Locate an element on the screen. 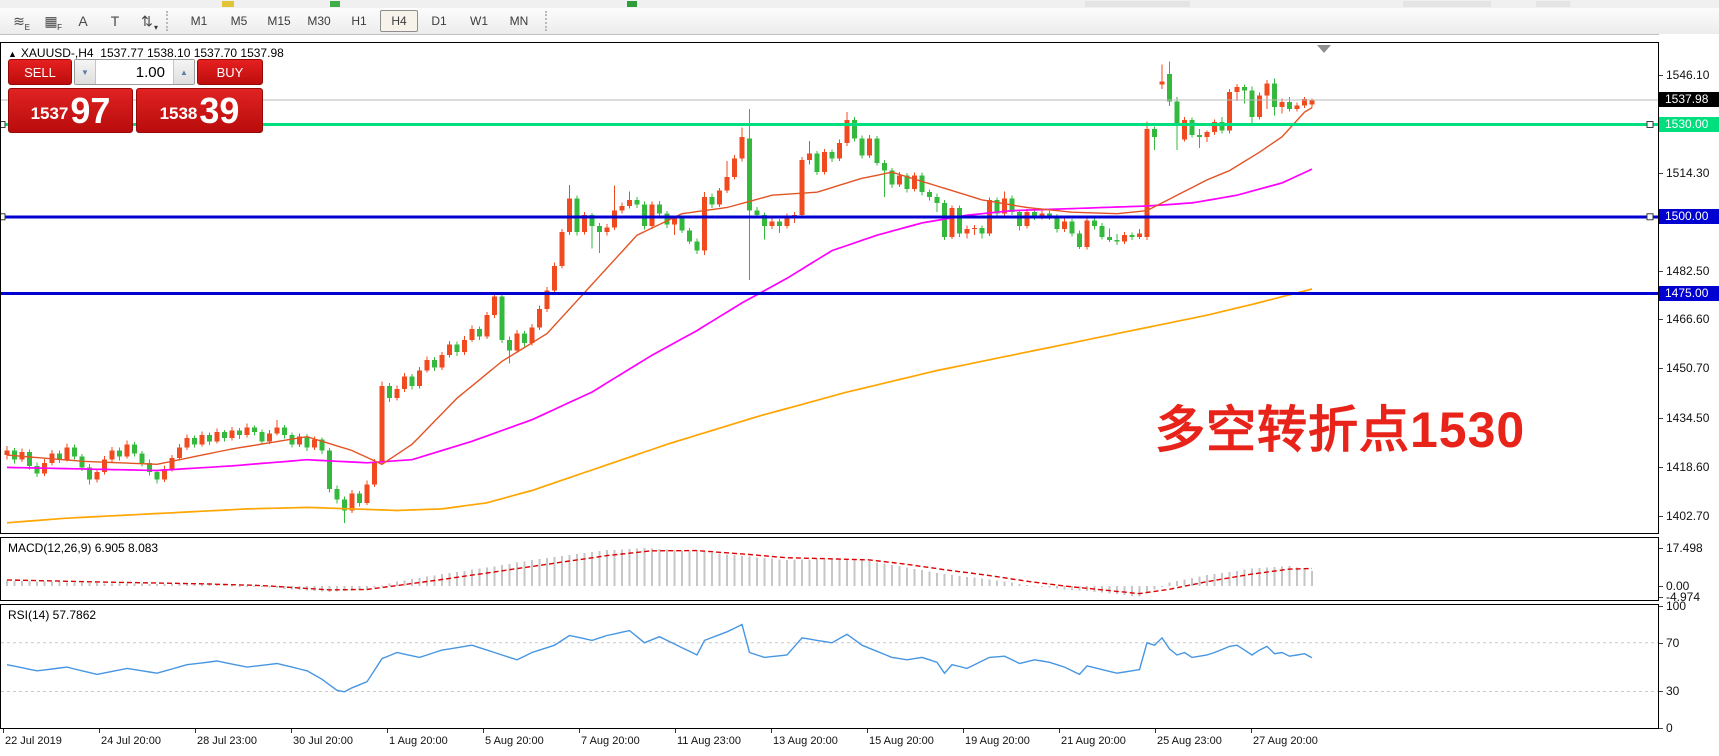 The width and height of the screenshot is (1719, 756). timeframe-buttons: M1 M5 M15 M30 H1 H4 D1 W1 MN is located at coordinates (359, 21).